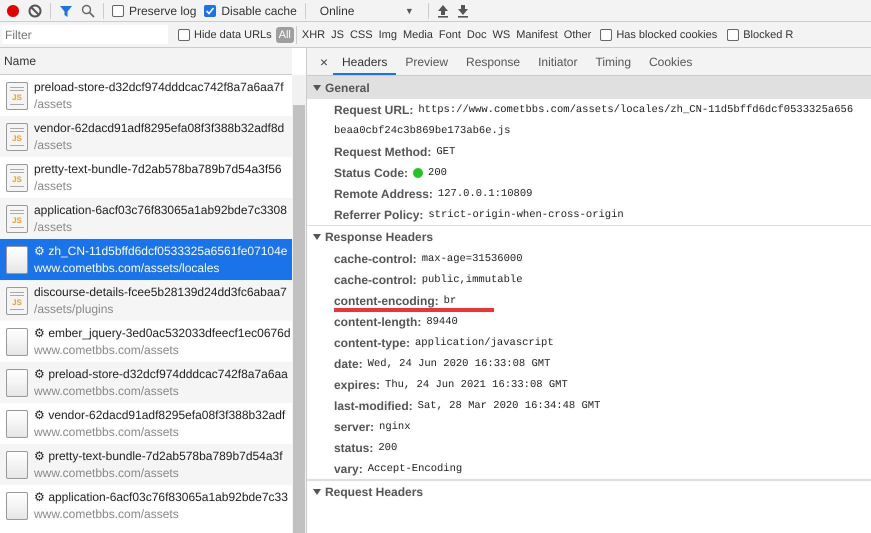 This screenshot has width=871, height=533. I want to click on search-icon, so click(88, 11).